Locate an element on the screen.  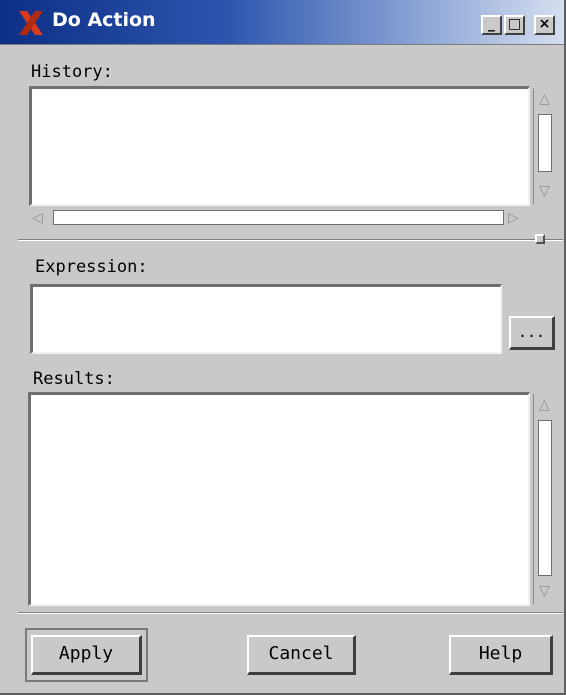
maximize-button: □ is located at coordinates (514, 25).